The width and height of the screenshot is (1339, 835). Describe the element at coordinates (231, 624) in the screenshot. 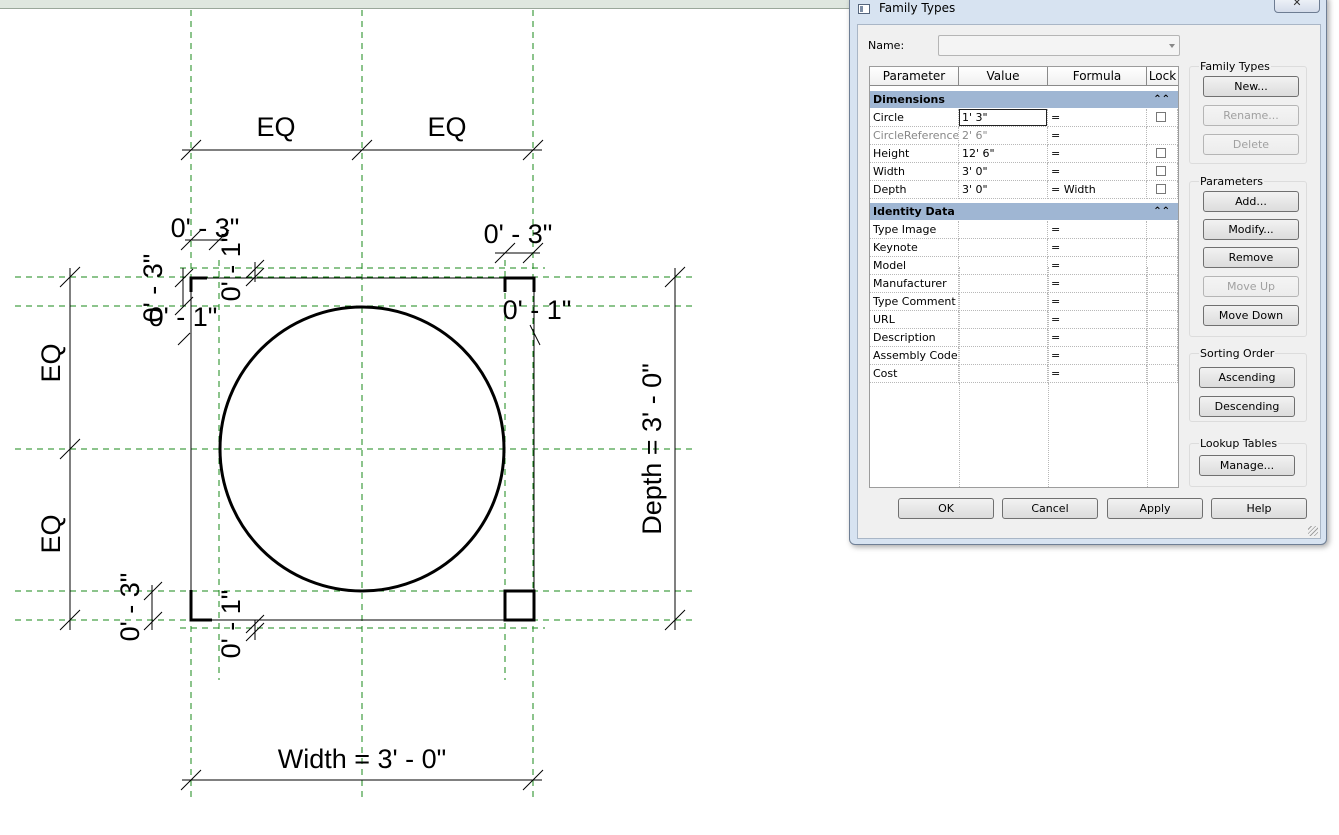

I see `dim-offset-bottom-vert: 0' - 1"` at that location.